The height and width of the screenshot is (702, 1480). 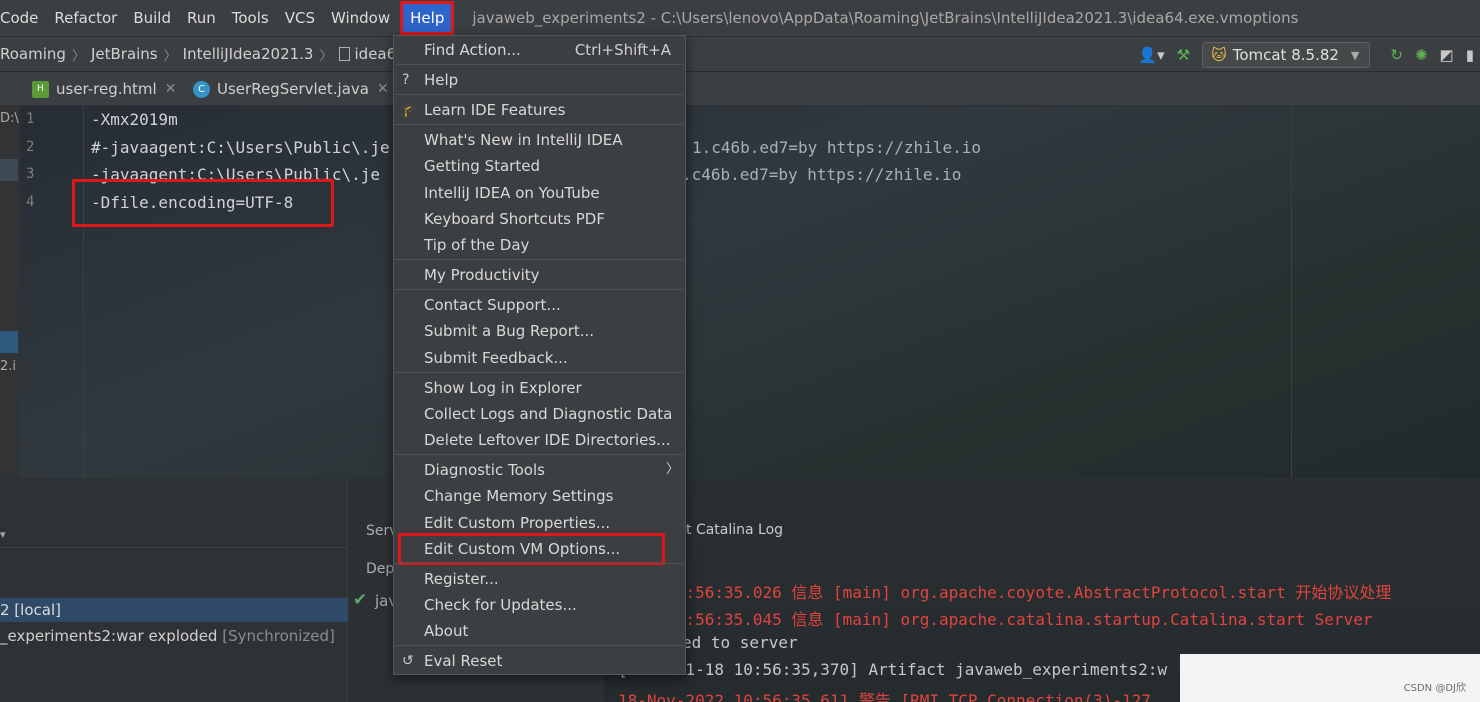 What do you see at coordinates (40, 89) in the screenshot?
I see `html-file-icon` at bounding box center [40, 89].